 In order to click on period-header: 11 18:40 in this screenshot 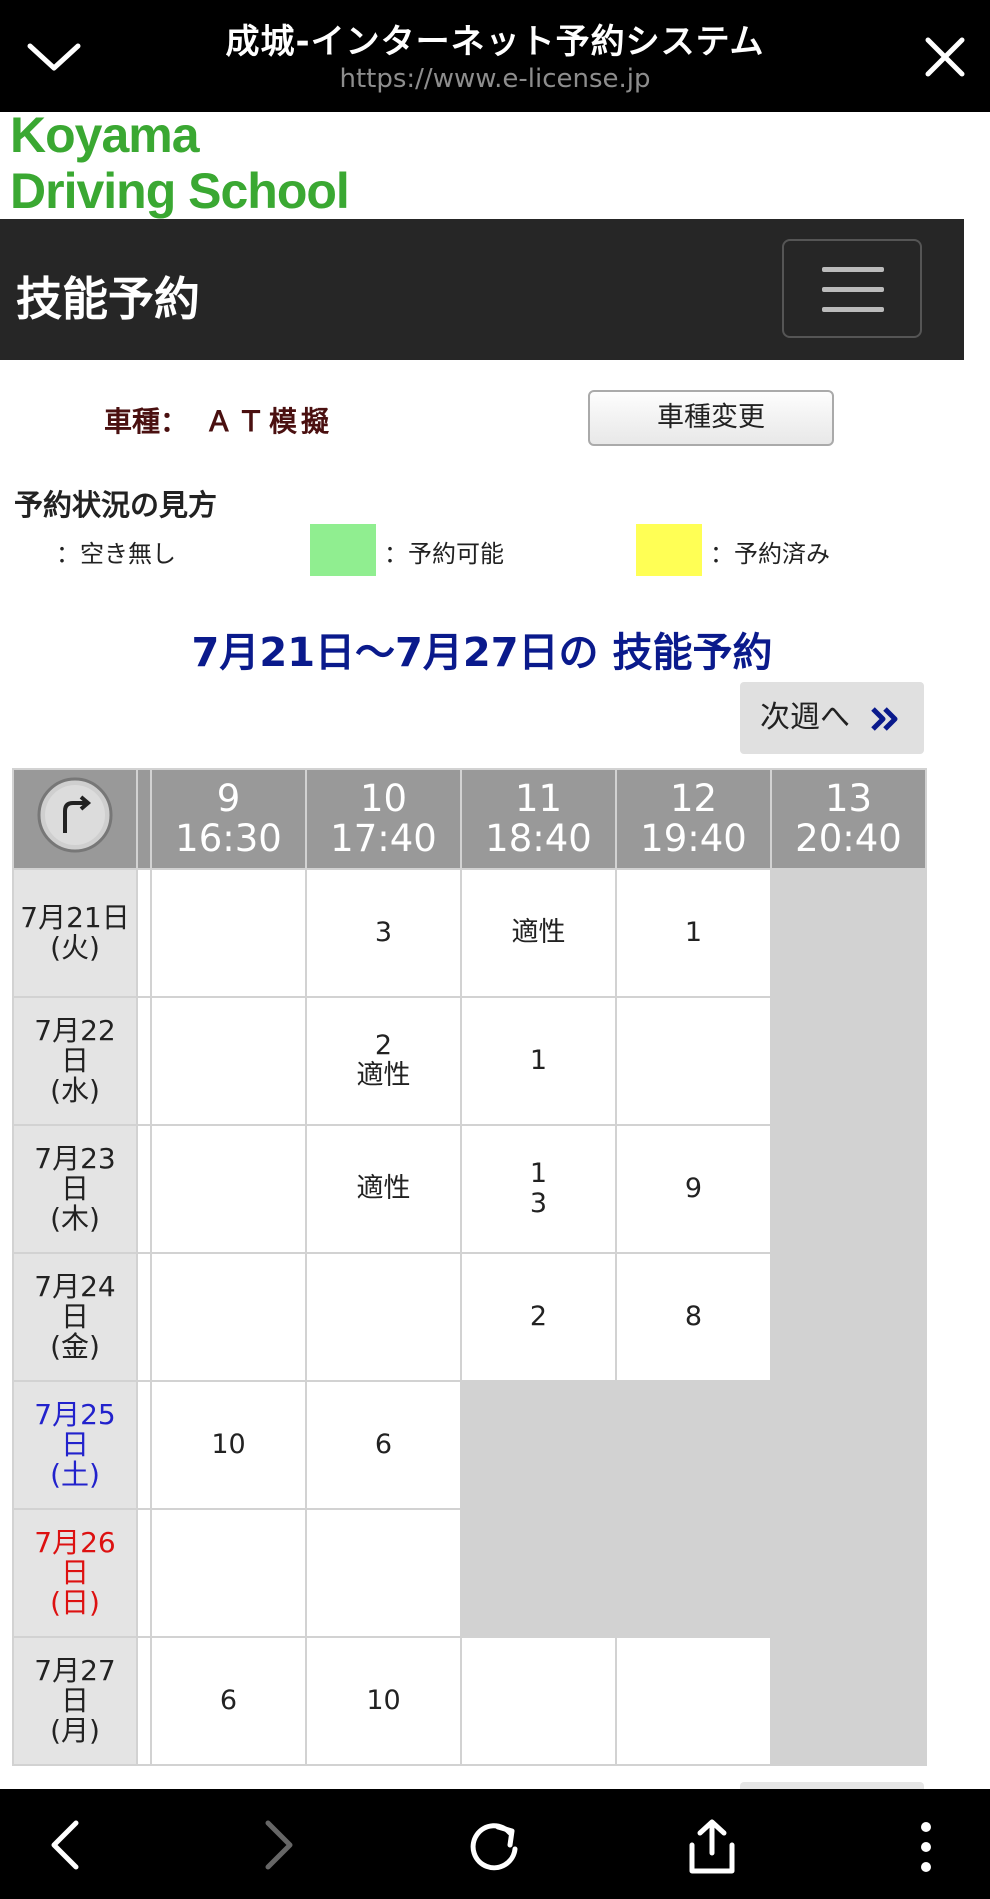, I will do `click(538, 819)`.